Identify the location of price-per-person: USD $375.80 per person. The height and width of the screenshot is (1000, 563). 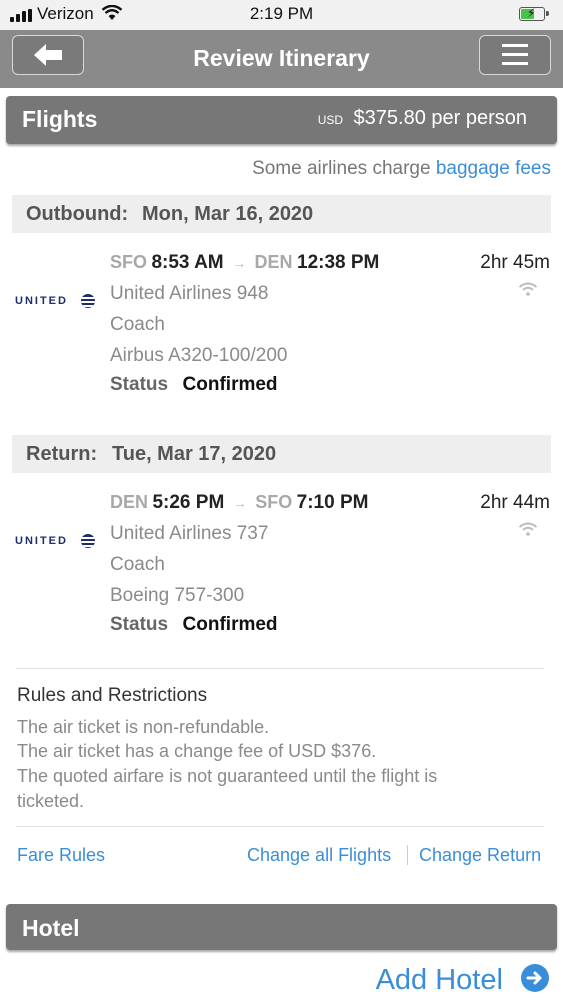
(422, 118).